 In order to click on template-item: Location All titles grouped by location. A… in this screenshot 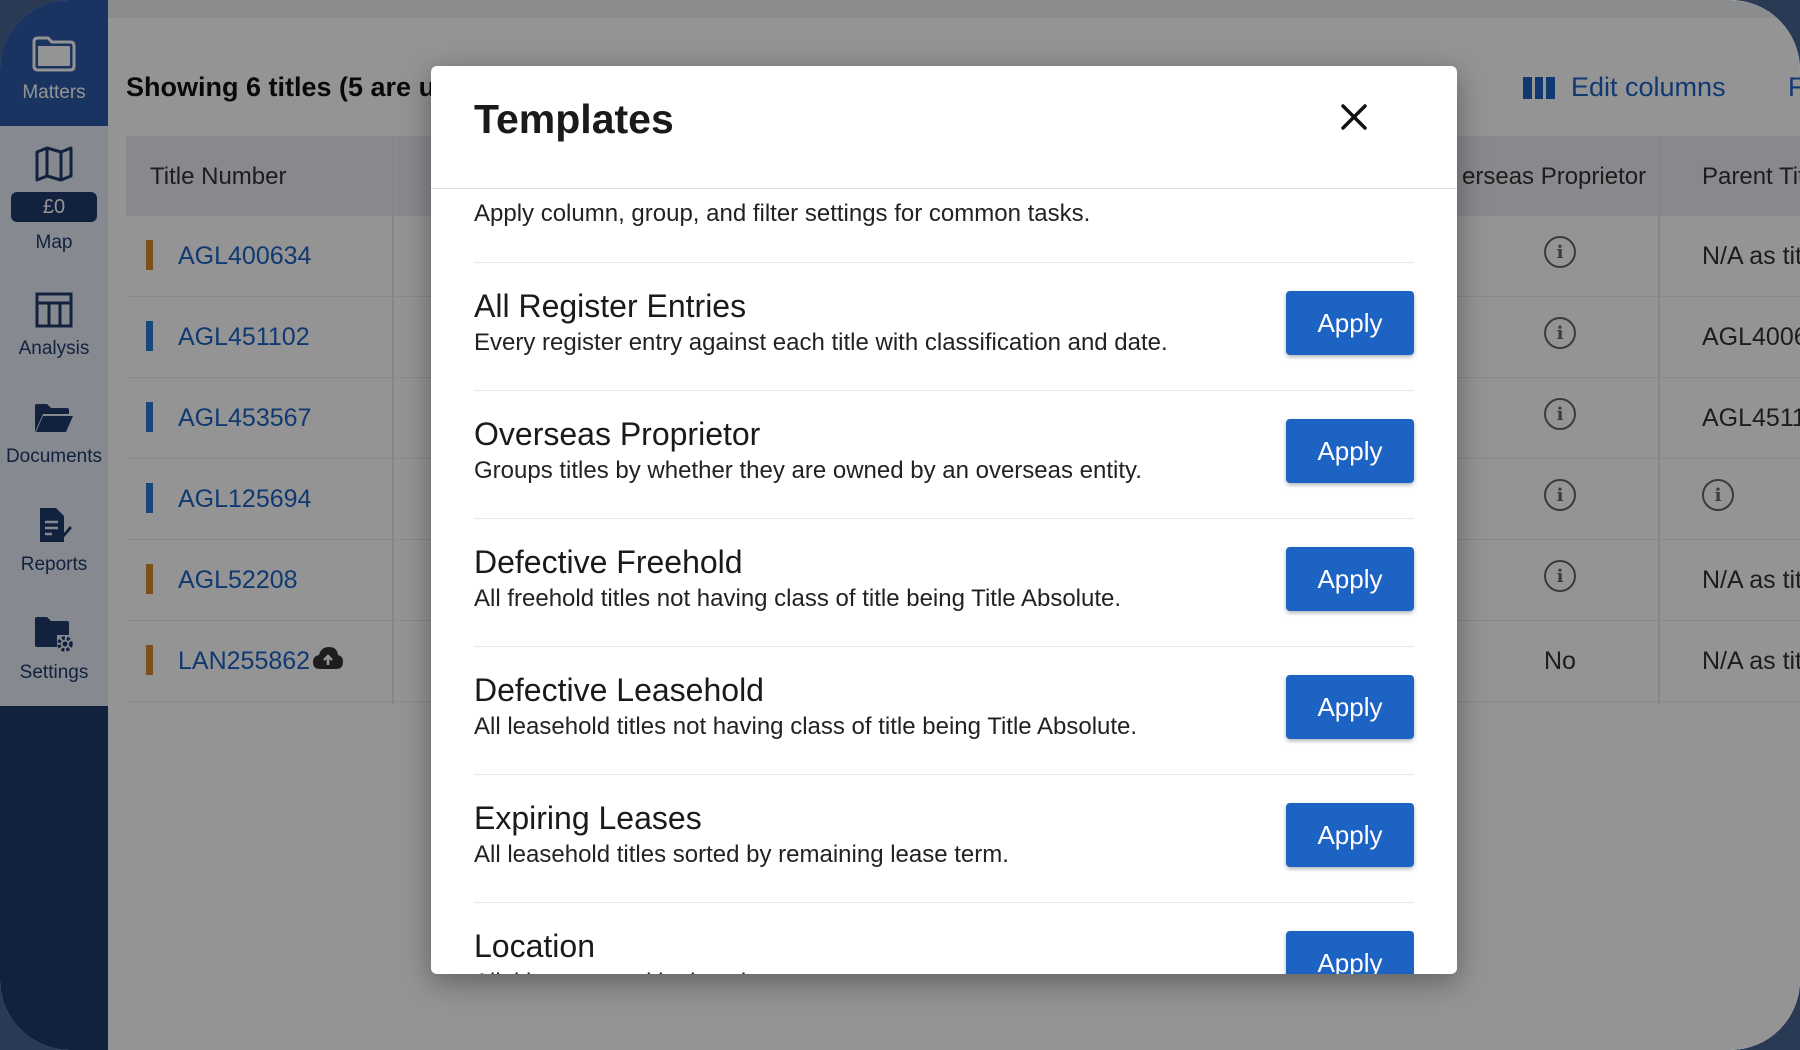, I will do `click(944, 938)`.